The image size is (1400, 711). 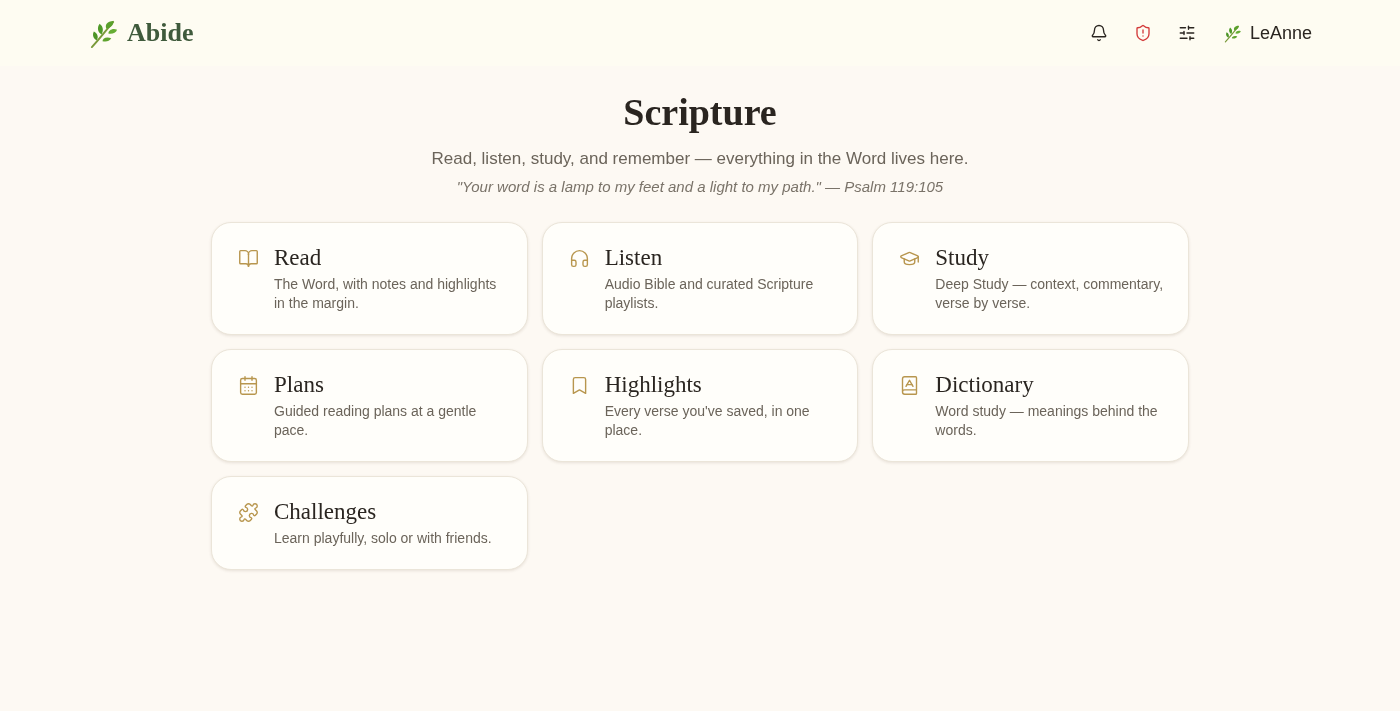 I want to click on bell-icon, so click(x=1098, y=33).